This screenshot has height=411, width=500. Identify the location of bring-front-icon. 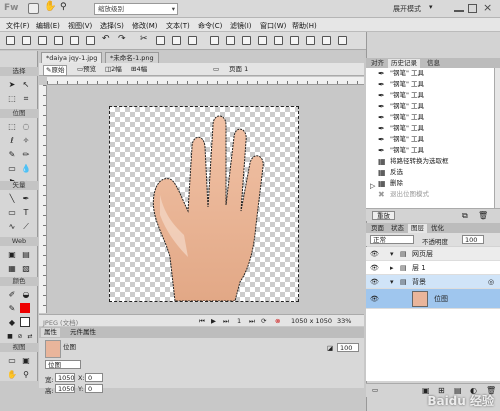
(294, 40).